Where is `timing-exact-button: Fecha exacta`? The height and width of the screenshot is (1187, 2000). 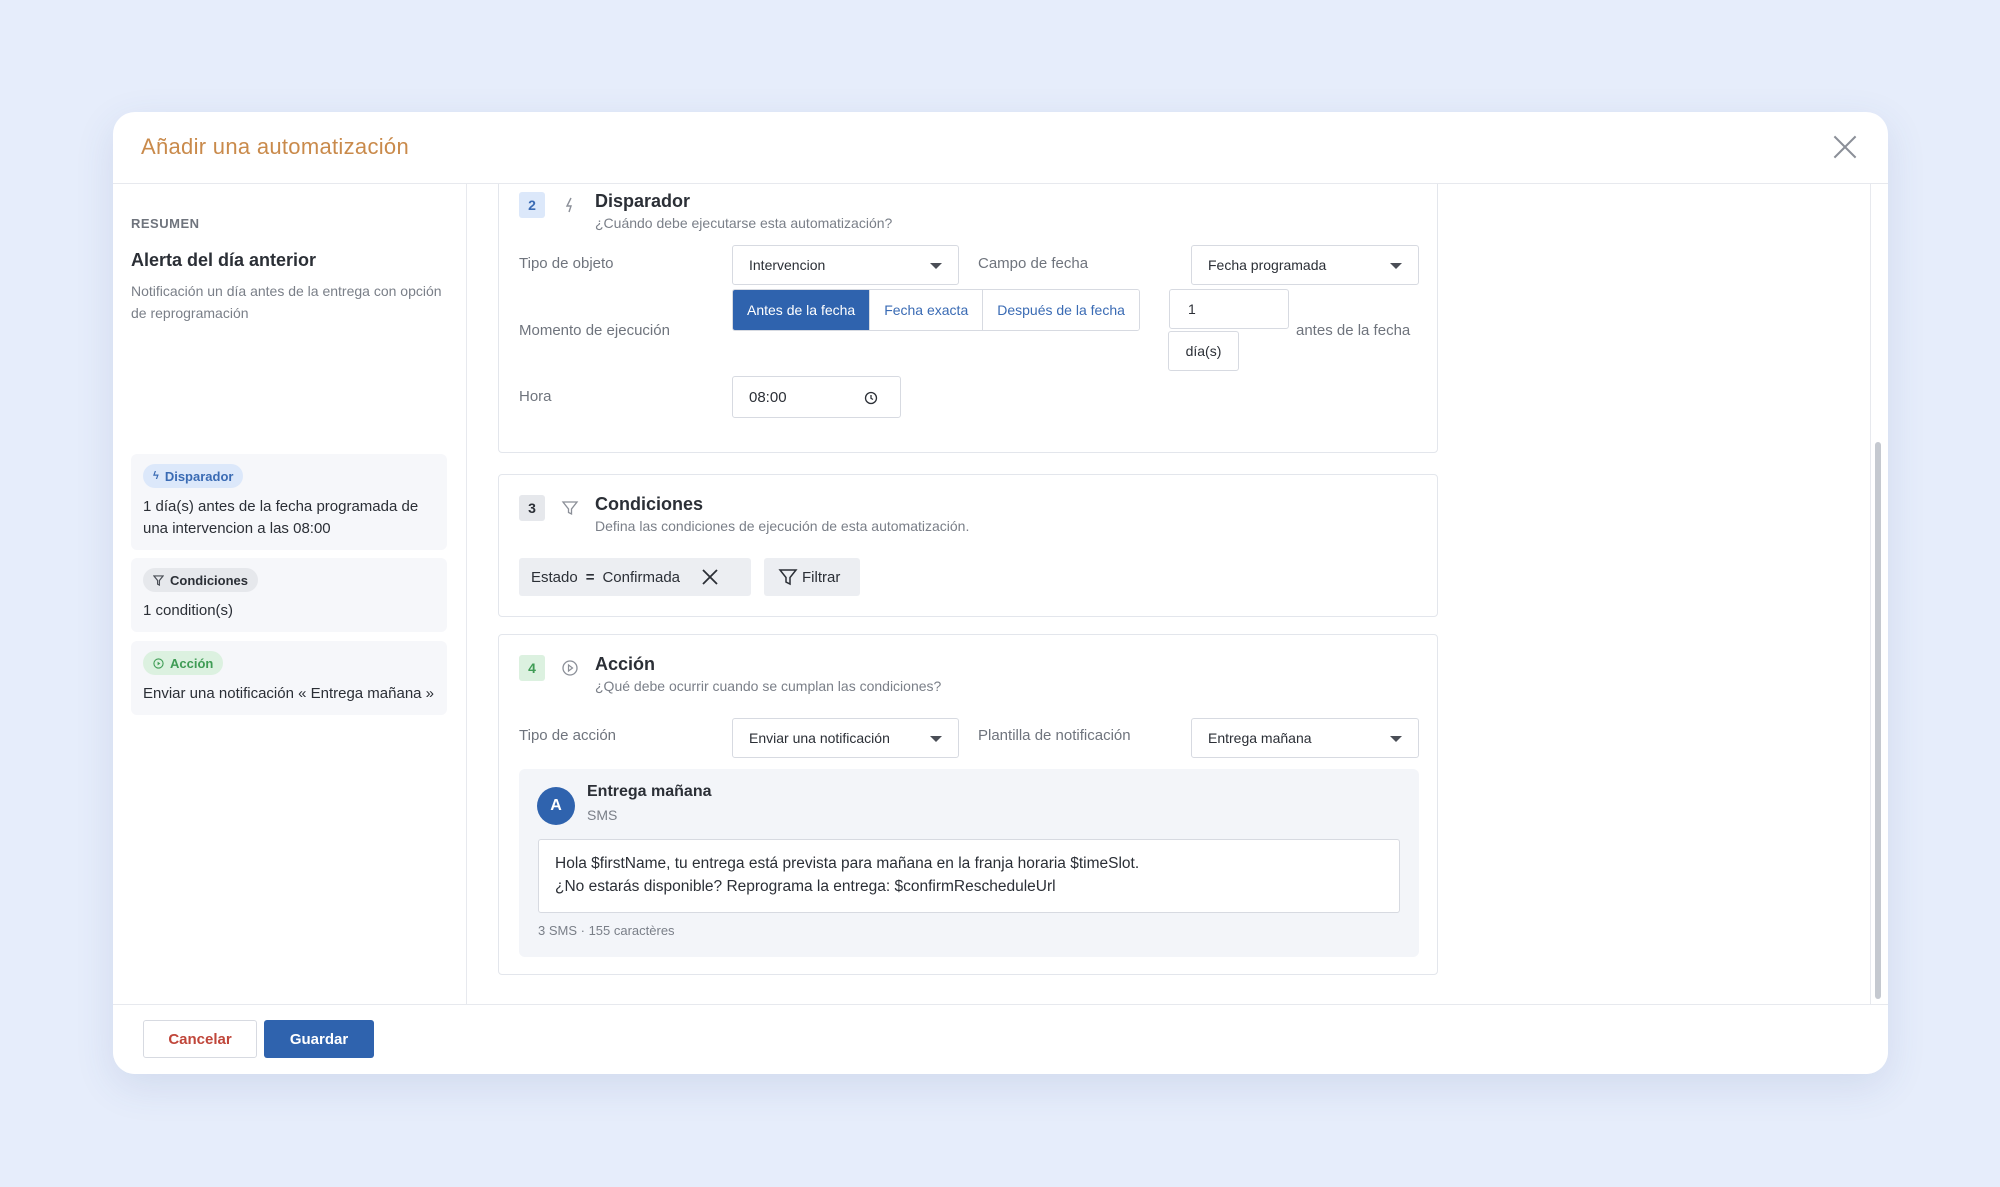
timing-exact-button: Fecha exacta is located at coordinates (927, 310).